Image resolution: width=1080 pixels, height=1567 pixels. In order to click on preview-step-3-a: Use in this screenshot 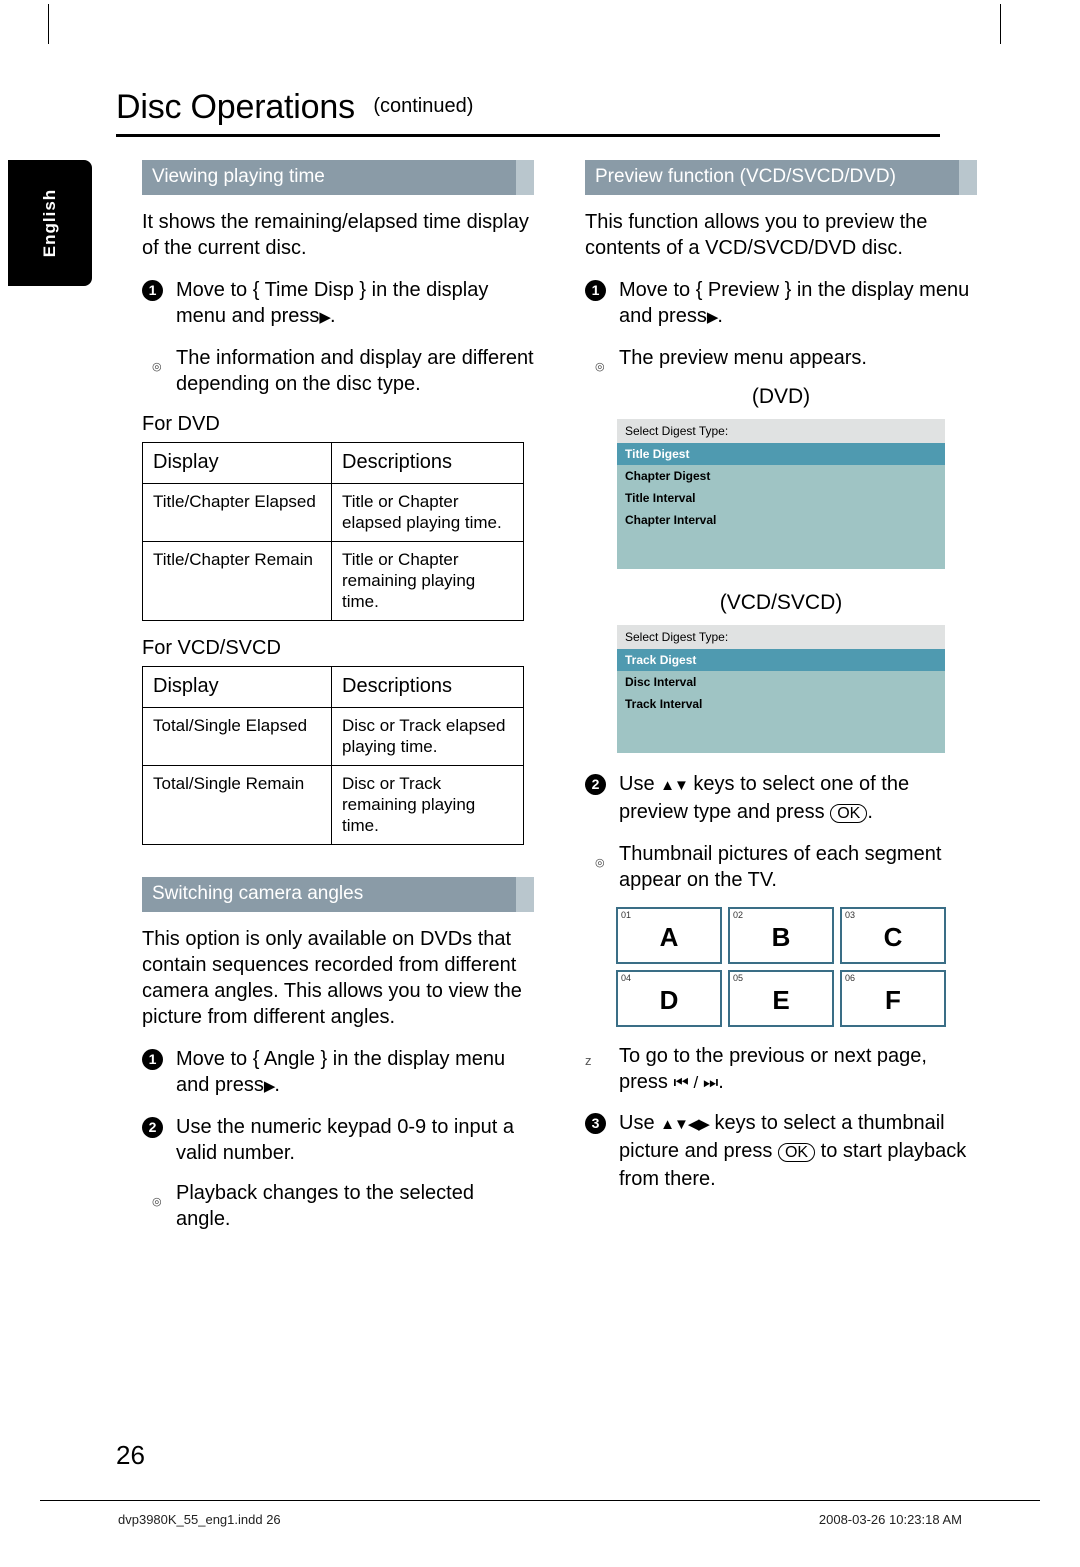, I will do `click(637, 1123)`.